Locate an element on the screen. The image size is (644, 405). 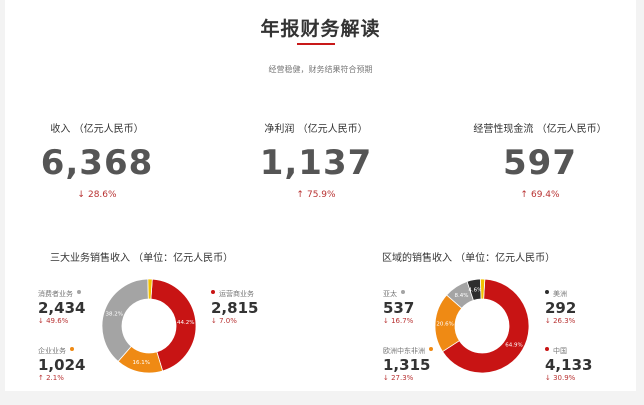
kpi-change: ↑ 69.4% is located at coordinates (540, 195).